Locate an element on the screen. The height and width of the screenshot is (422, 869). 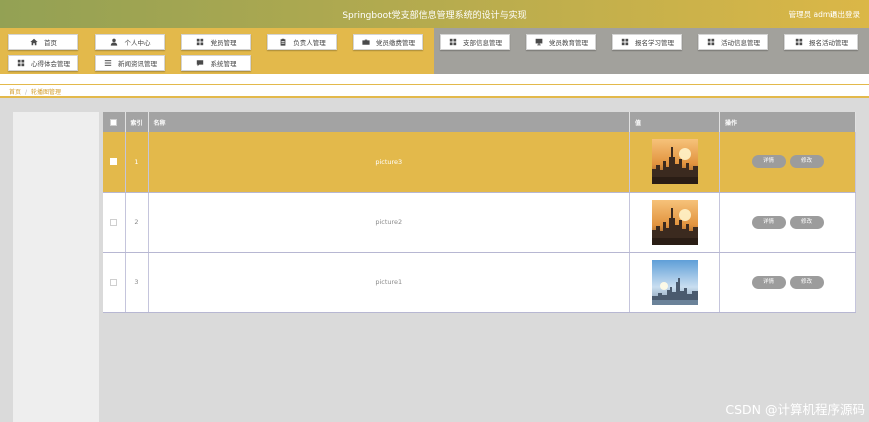
nav-item-news: 新闻资讯管理 is located at coordinates (130, 63).